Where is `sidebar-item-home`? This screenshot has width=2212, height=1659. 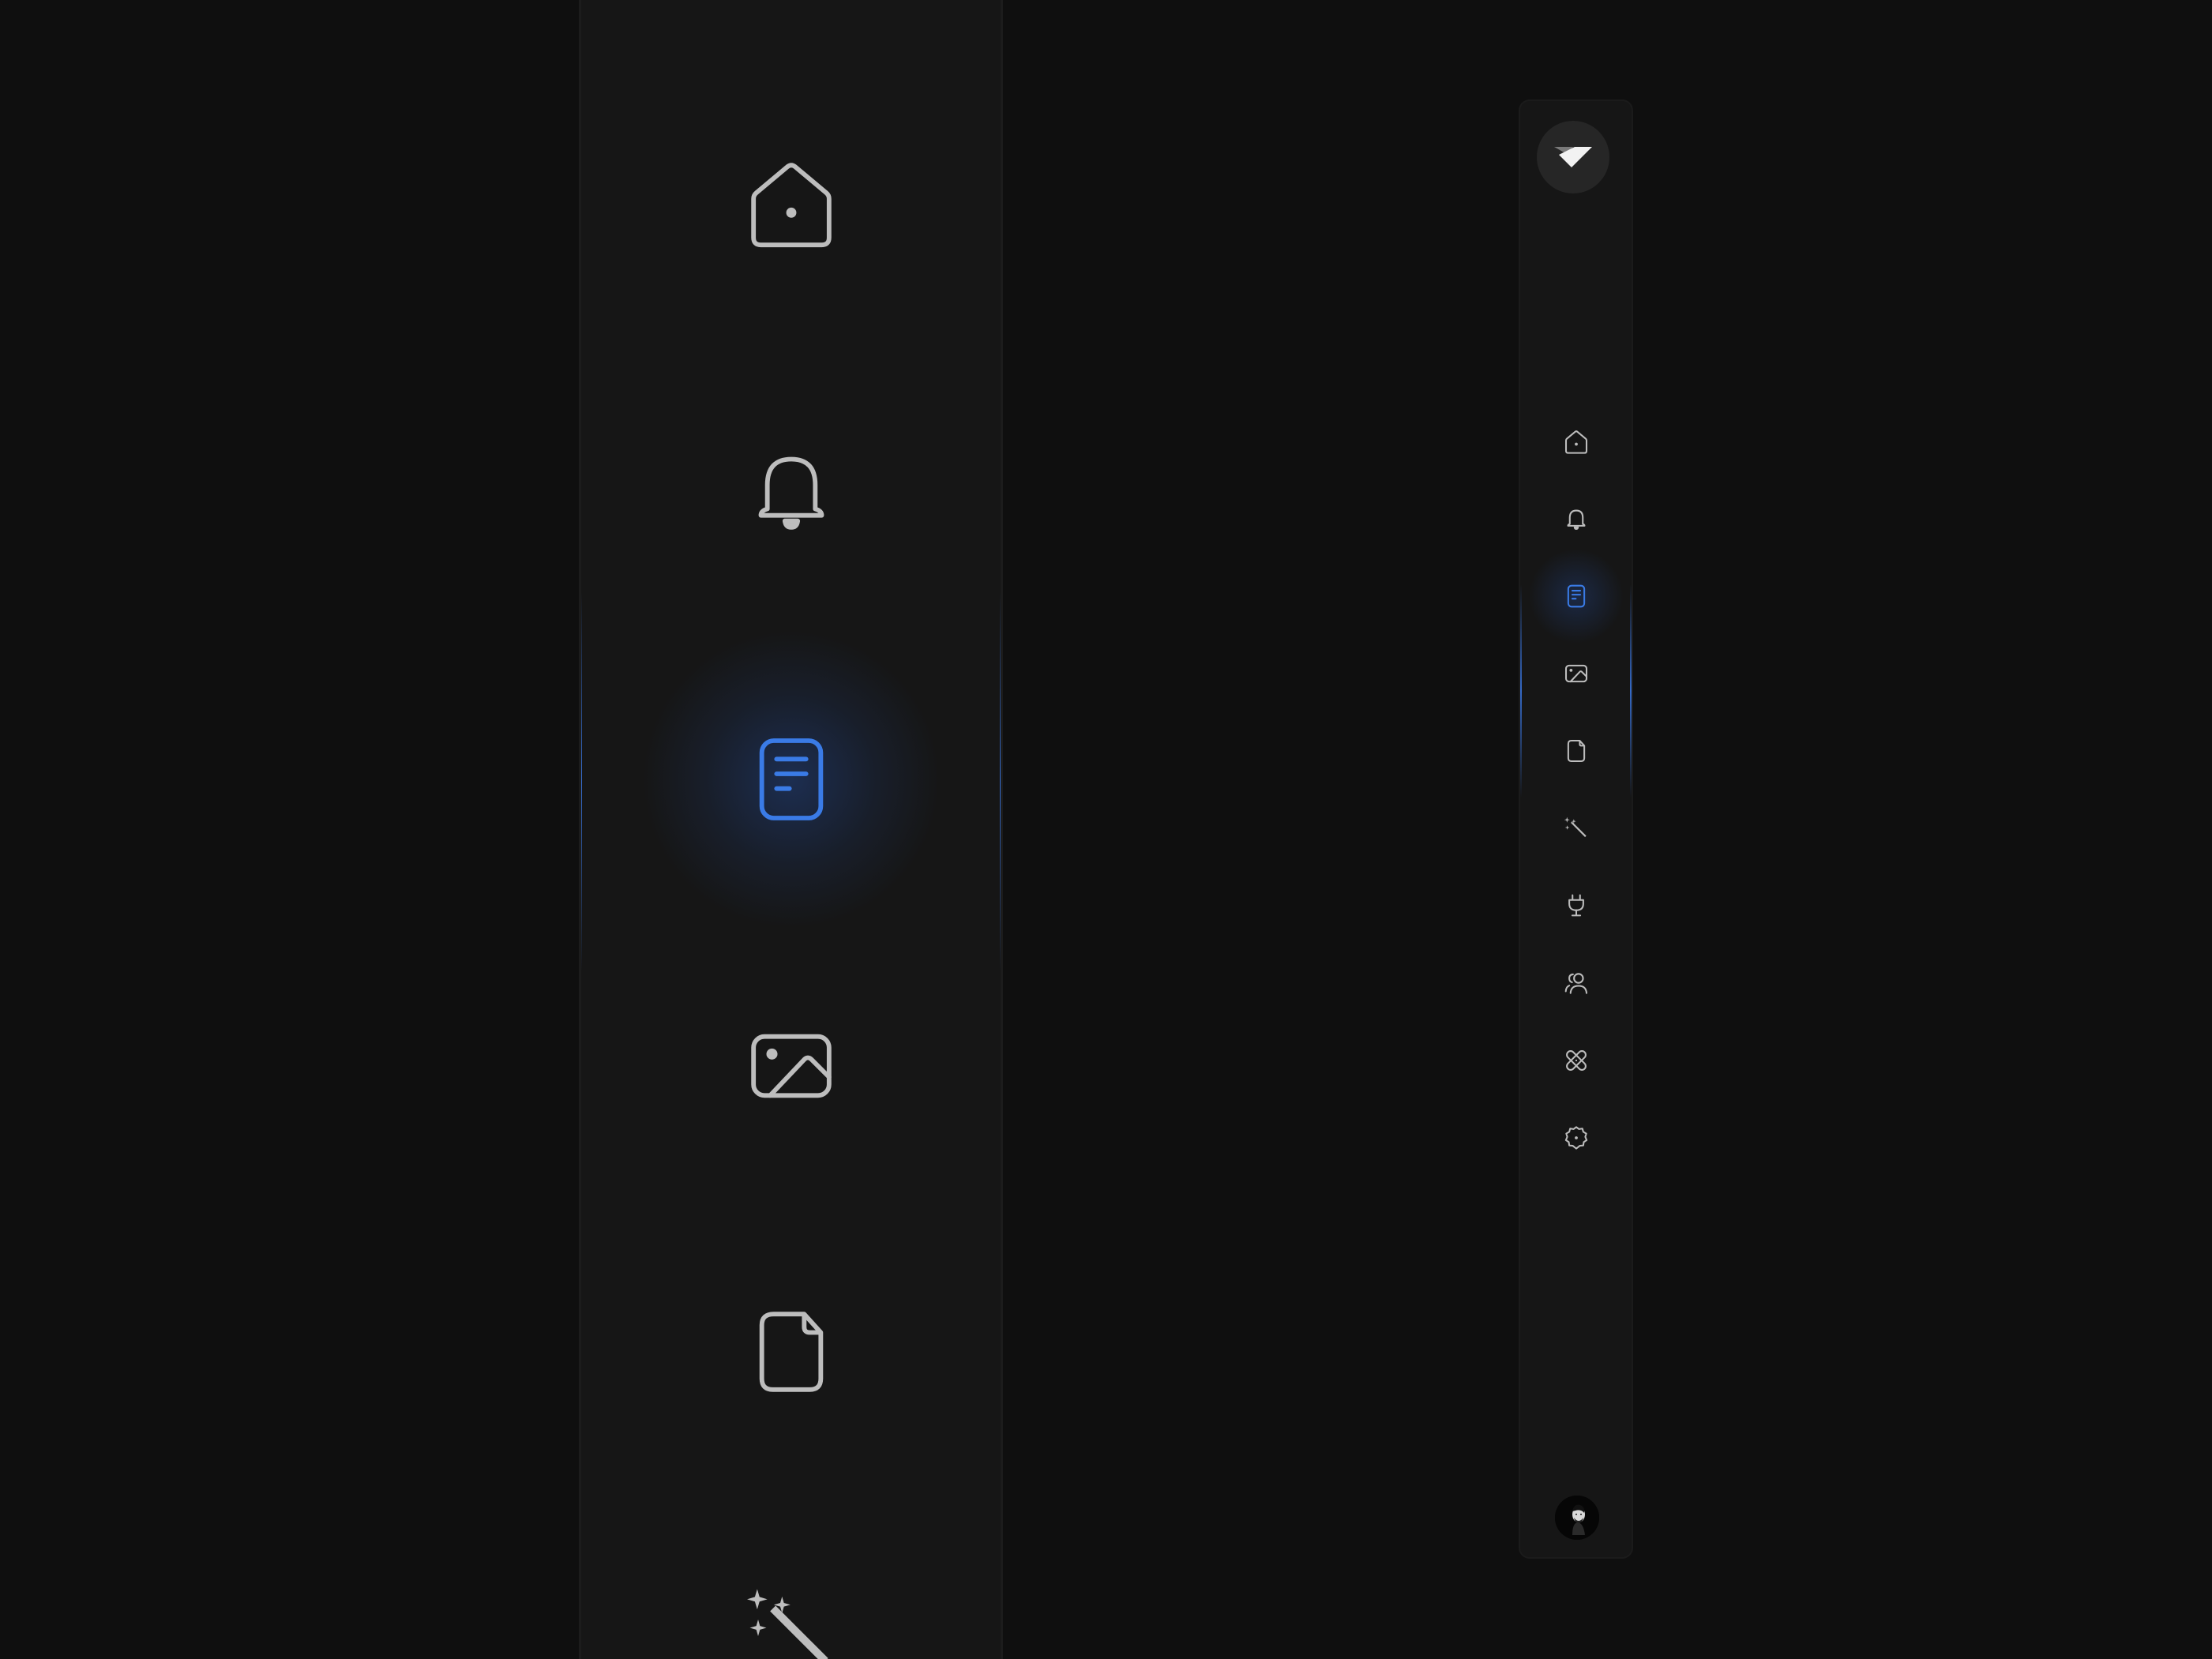 sidebar-item-home is located at coordinates (1576, 442).